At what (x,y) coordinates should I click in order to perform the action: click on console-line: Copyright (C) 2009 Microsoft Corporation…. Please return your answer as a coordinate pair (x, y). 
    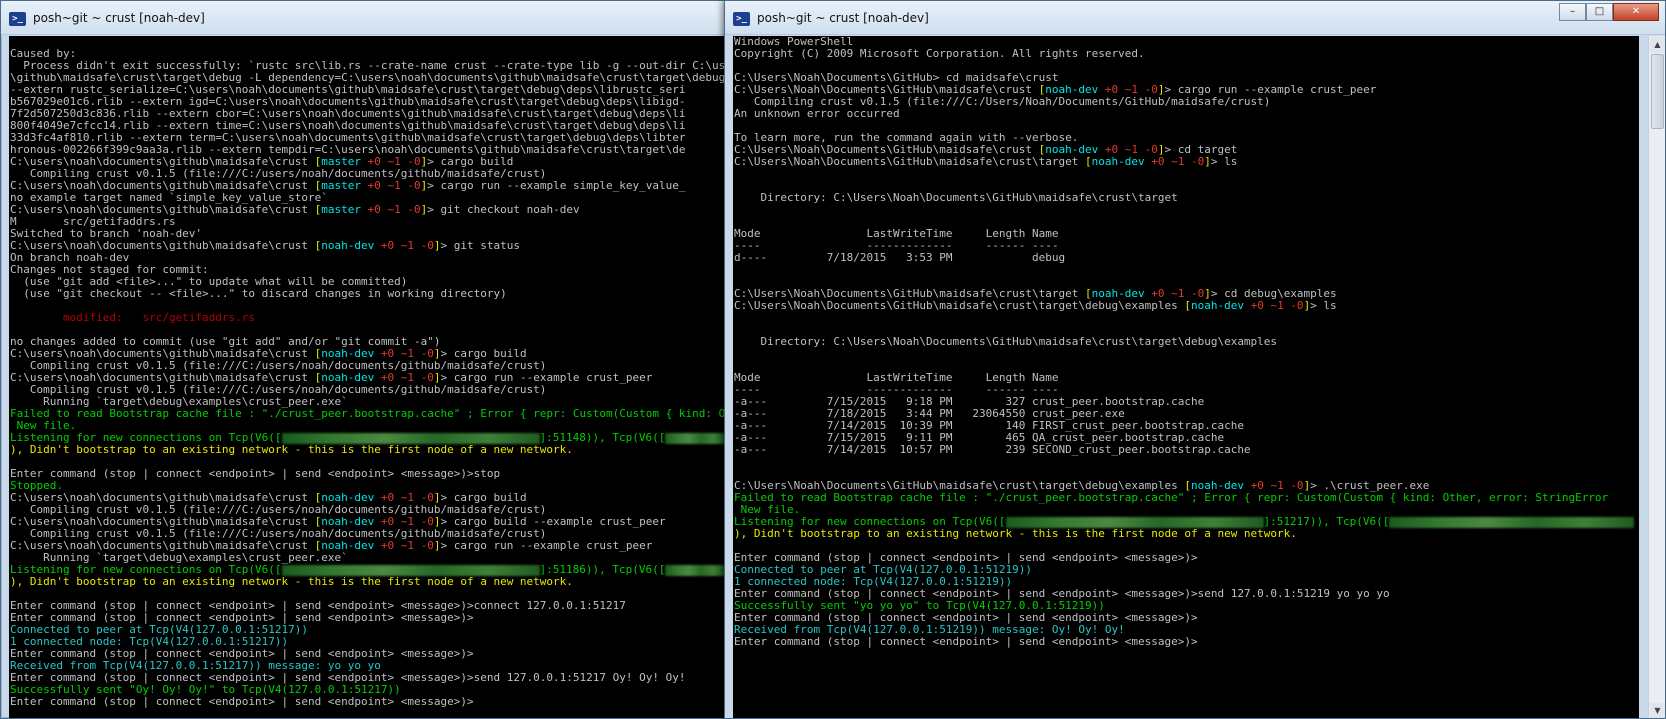
    Looking at the image, I should click on (1186, 54).